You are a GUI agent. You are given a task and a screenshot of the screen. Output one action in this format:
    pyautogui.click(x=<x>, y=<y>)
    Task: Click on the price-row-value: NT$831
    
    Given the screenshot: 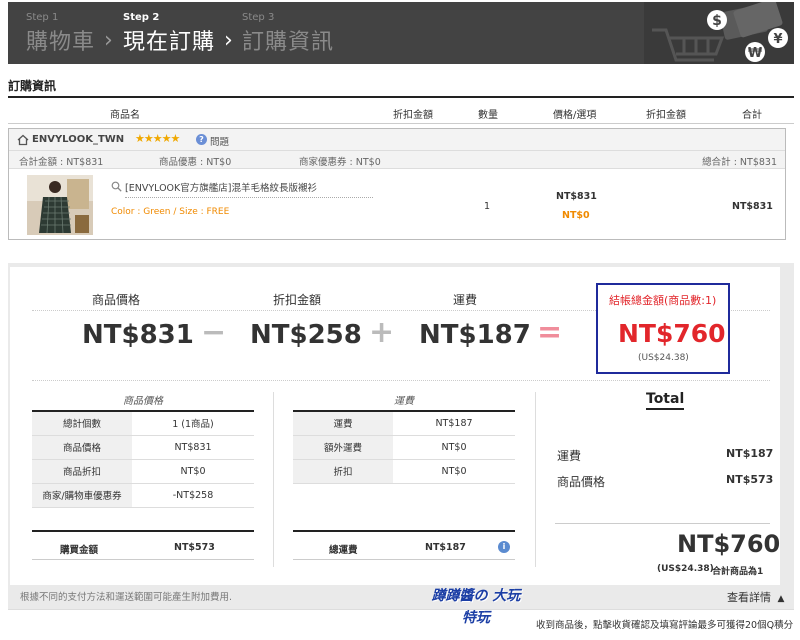 What is the action you would take?
    pyautogui.click(x=193, y=447)
    